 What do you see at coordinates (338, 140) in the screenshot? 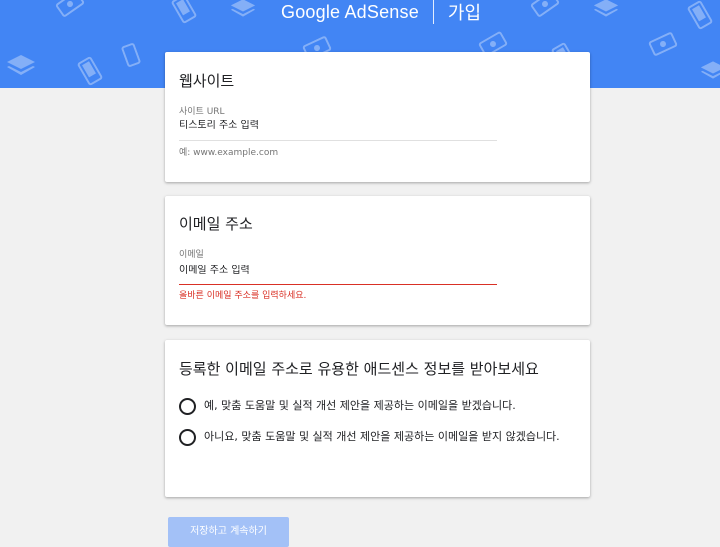
I see `site-url-underline` at bounding box center [338, 140].